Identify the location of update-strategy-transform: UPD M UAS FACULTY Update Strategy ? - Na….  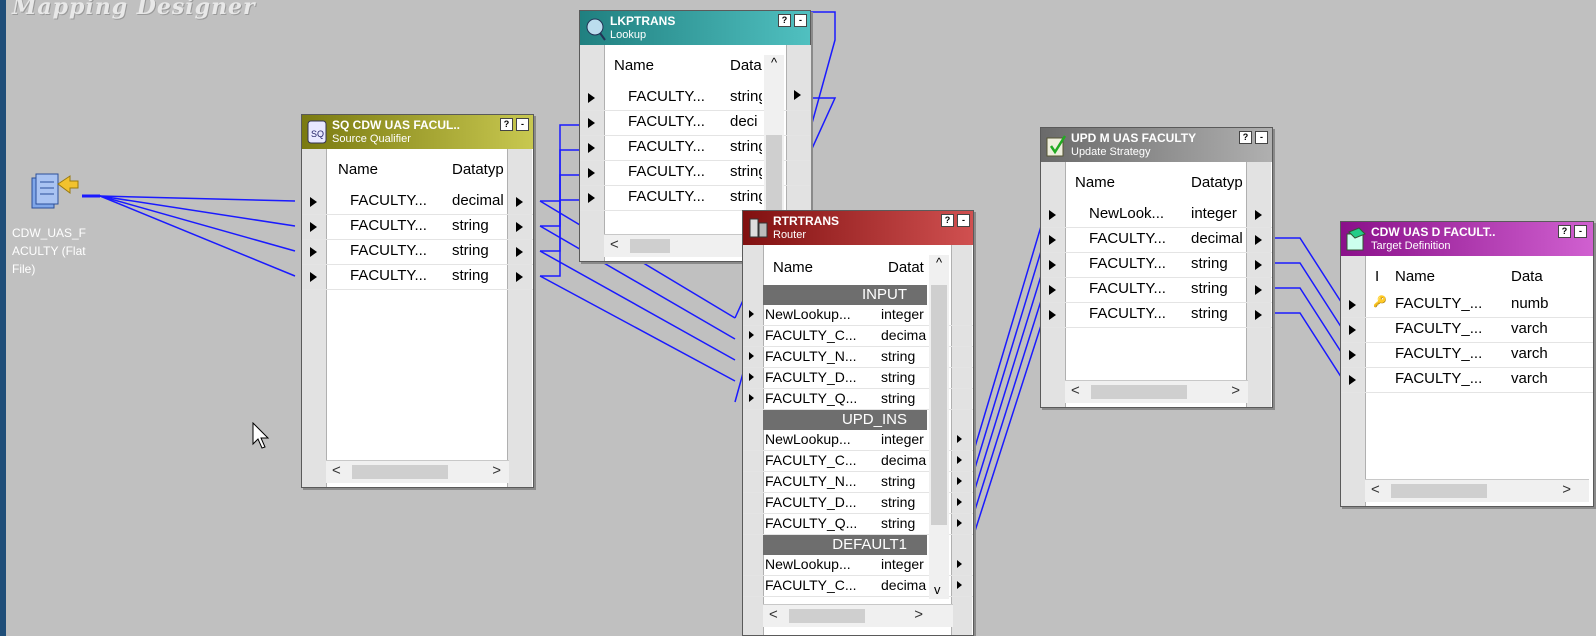
(1156, 267).